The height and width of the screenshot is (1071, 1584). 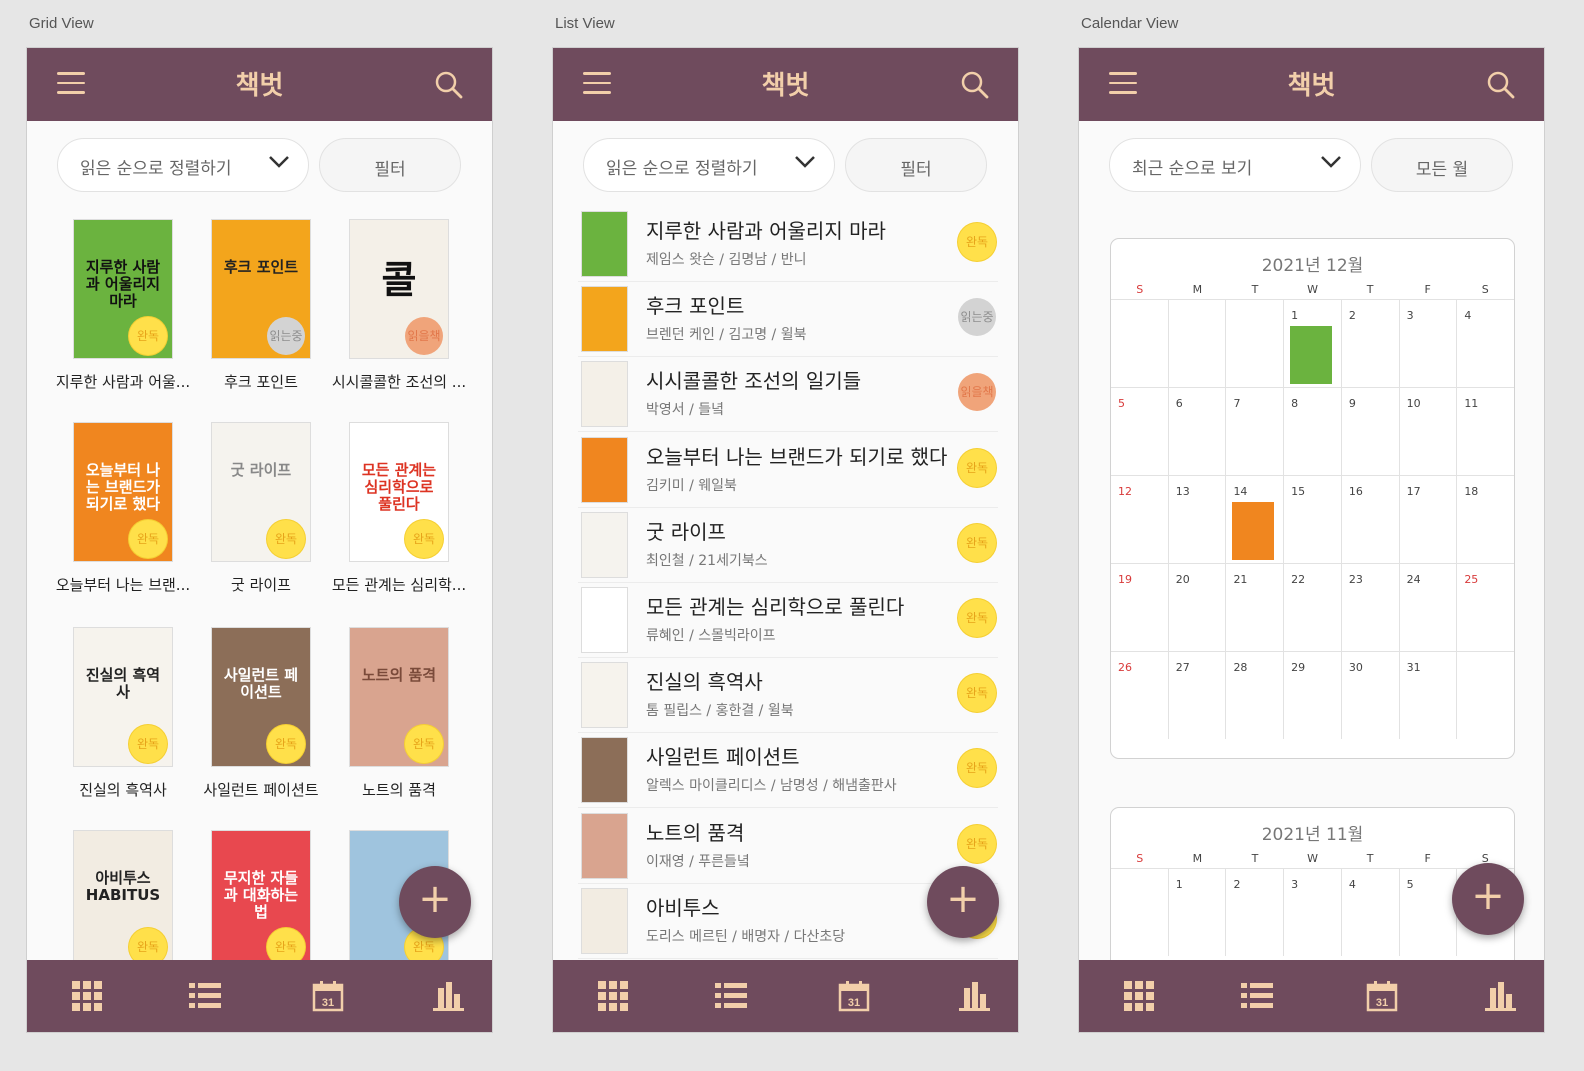 What do you see at coordinates (1485, 431) in the screenshot?
I see `calendar-day: 11` at bounding box center [1485, 431].